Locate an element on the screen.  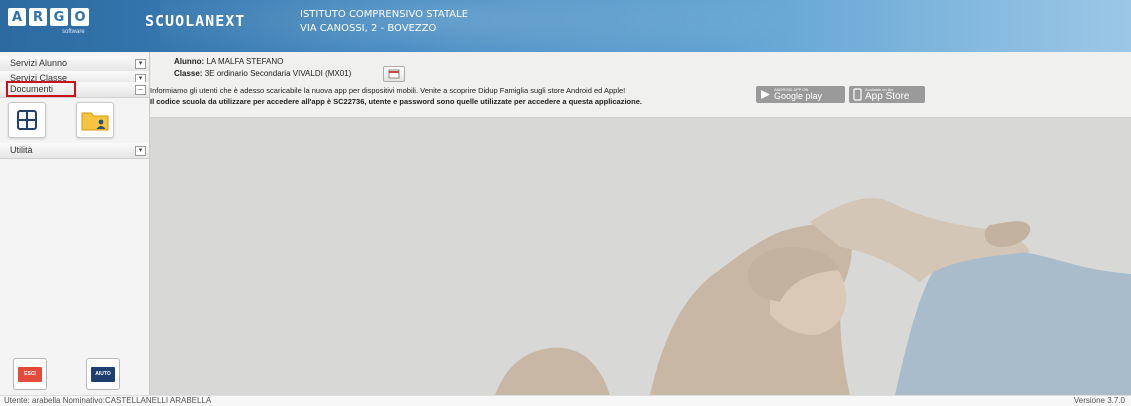
folder-user-icon is located at coordinates (95, 121).